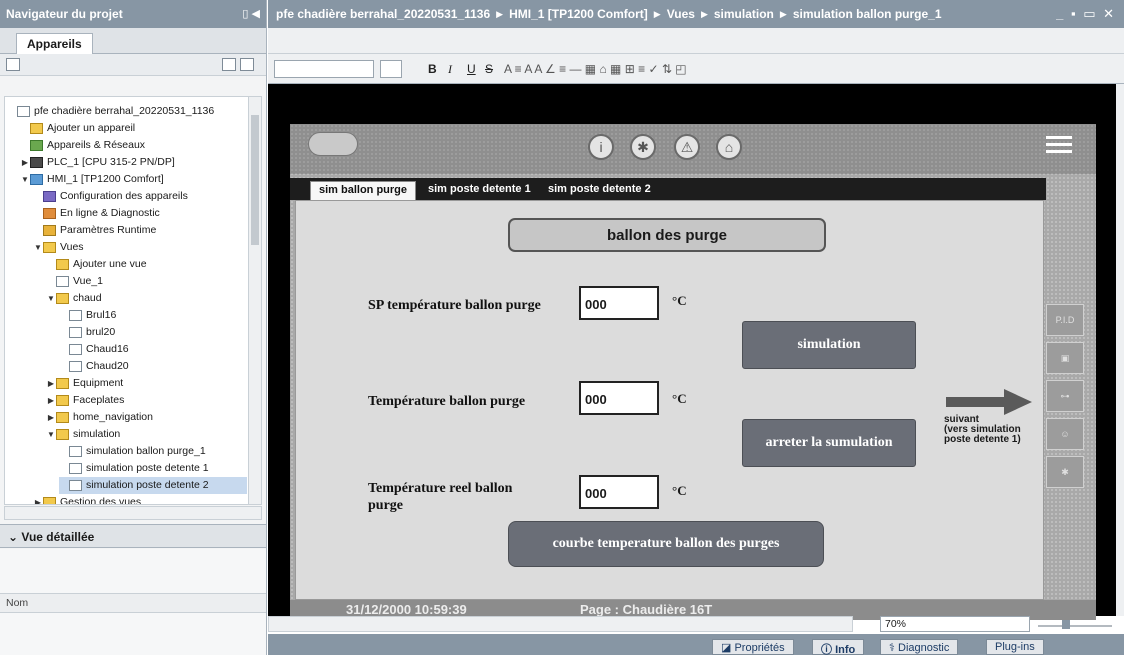 Image resolution: width=1124 pixels, height=655 pixels. Describe the element at coordinates (133, 162) in the screenshot. I see `tree-node: ▶ PLC_1 [CPU 315-2 PN/DP]` at that location.